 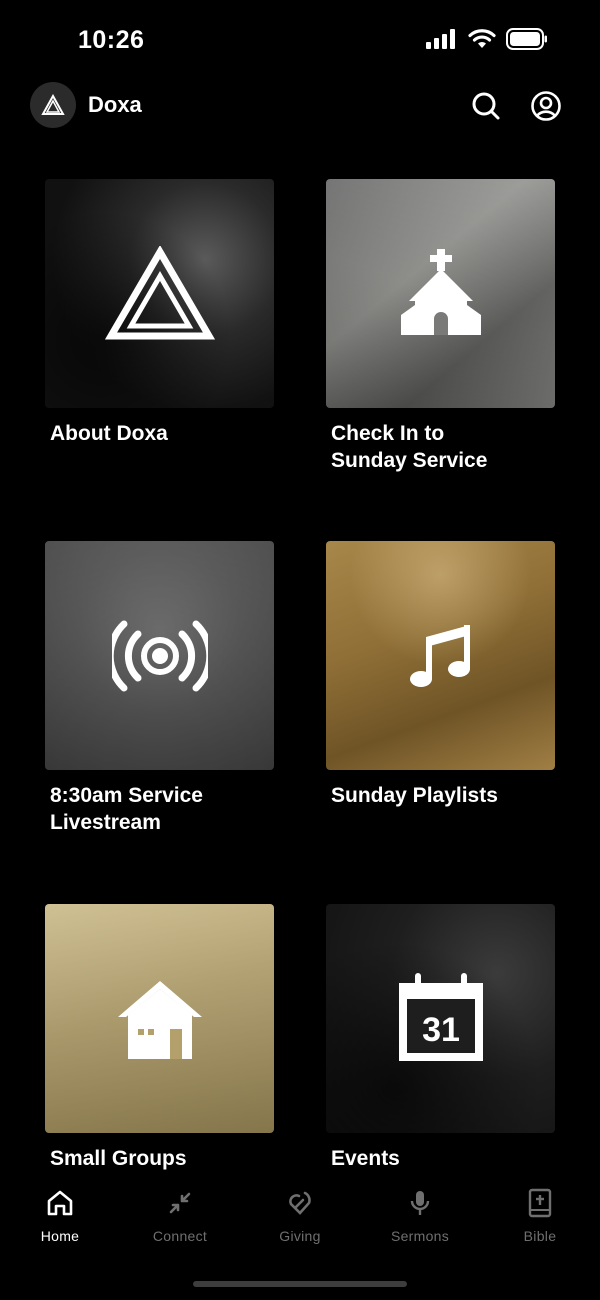 I want to click on wifi-icon, so click(x=482, y=38).